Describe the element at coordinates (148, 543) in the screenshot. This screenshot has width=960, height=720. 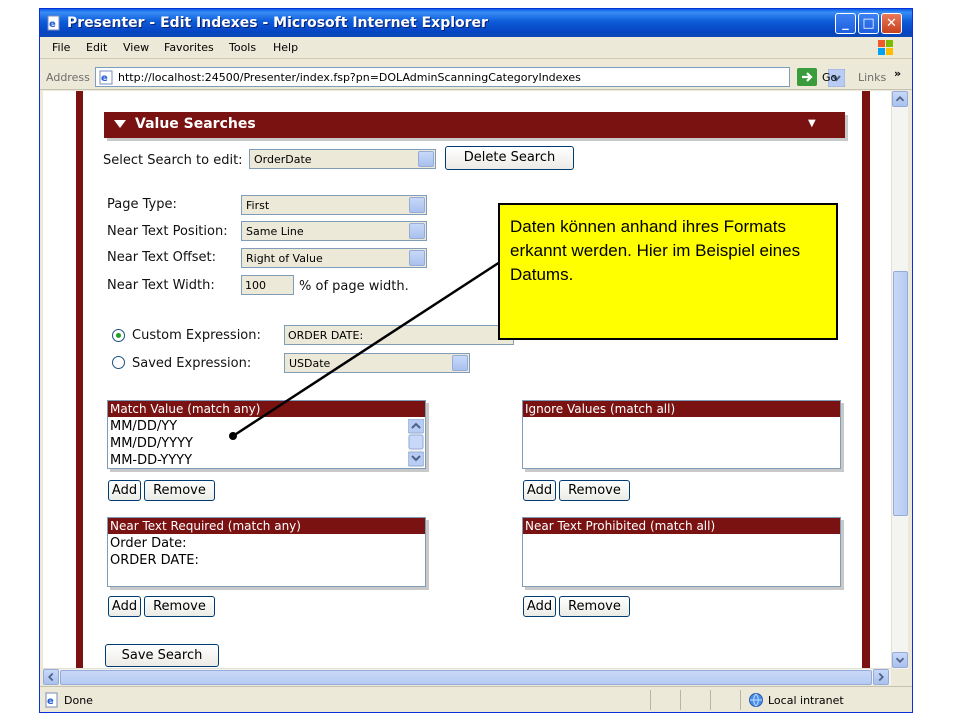
I see `list-item: Order Date:` at that location.